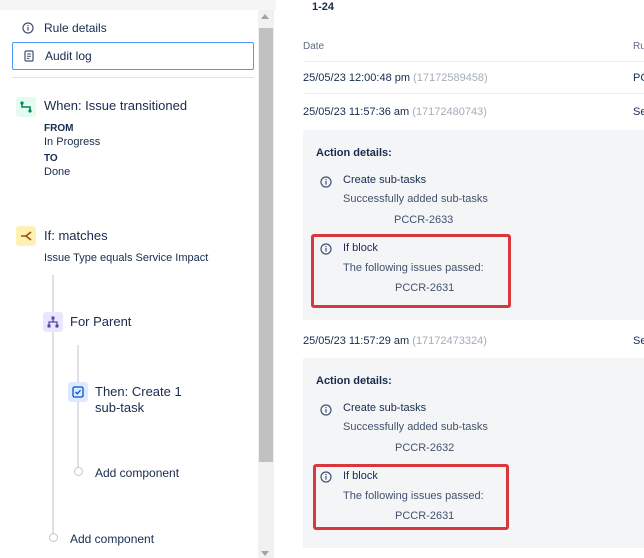 Image resolution: width=644 pixels, height=558 pixels. Describe the element at coordinates (265, 553) in the screenshot. I see `scroll-down-arrow-icon` at that location.